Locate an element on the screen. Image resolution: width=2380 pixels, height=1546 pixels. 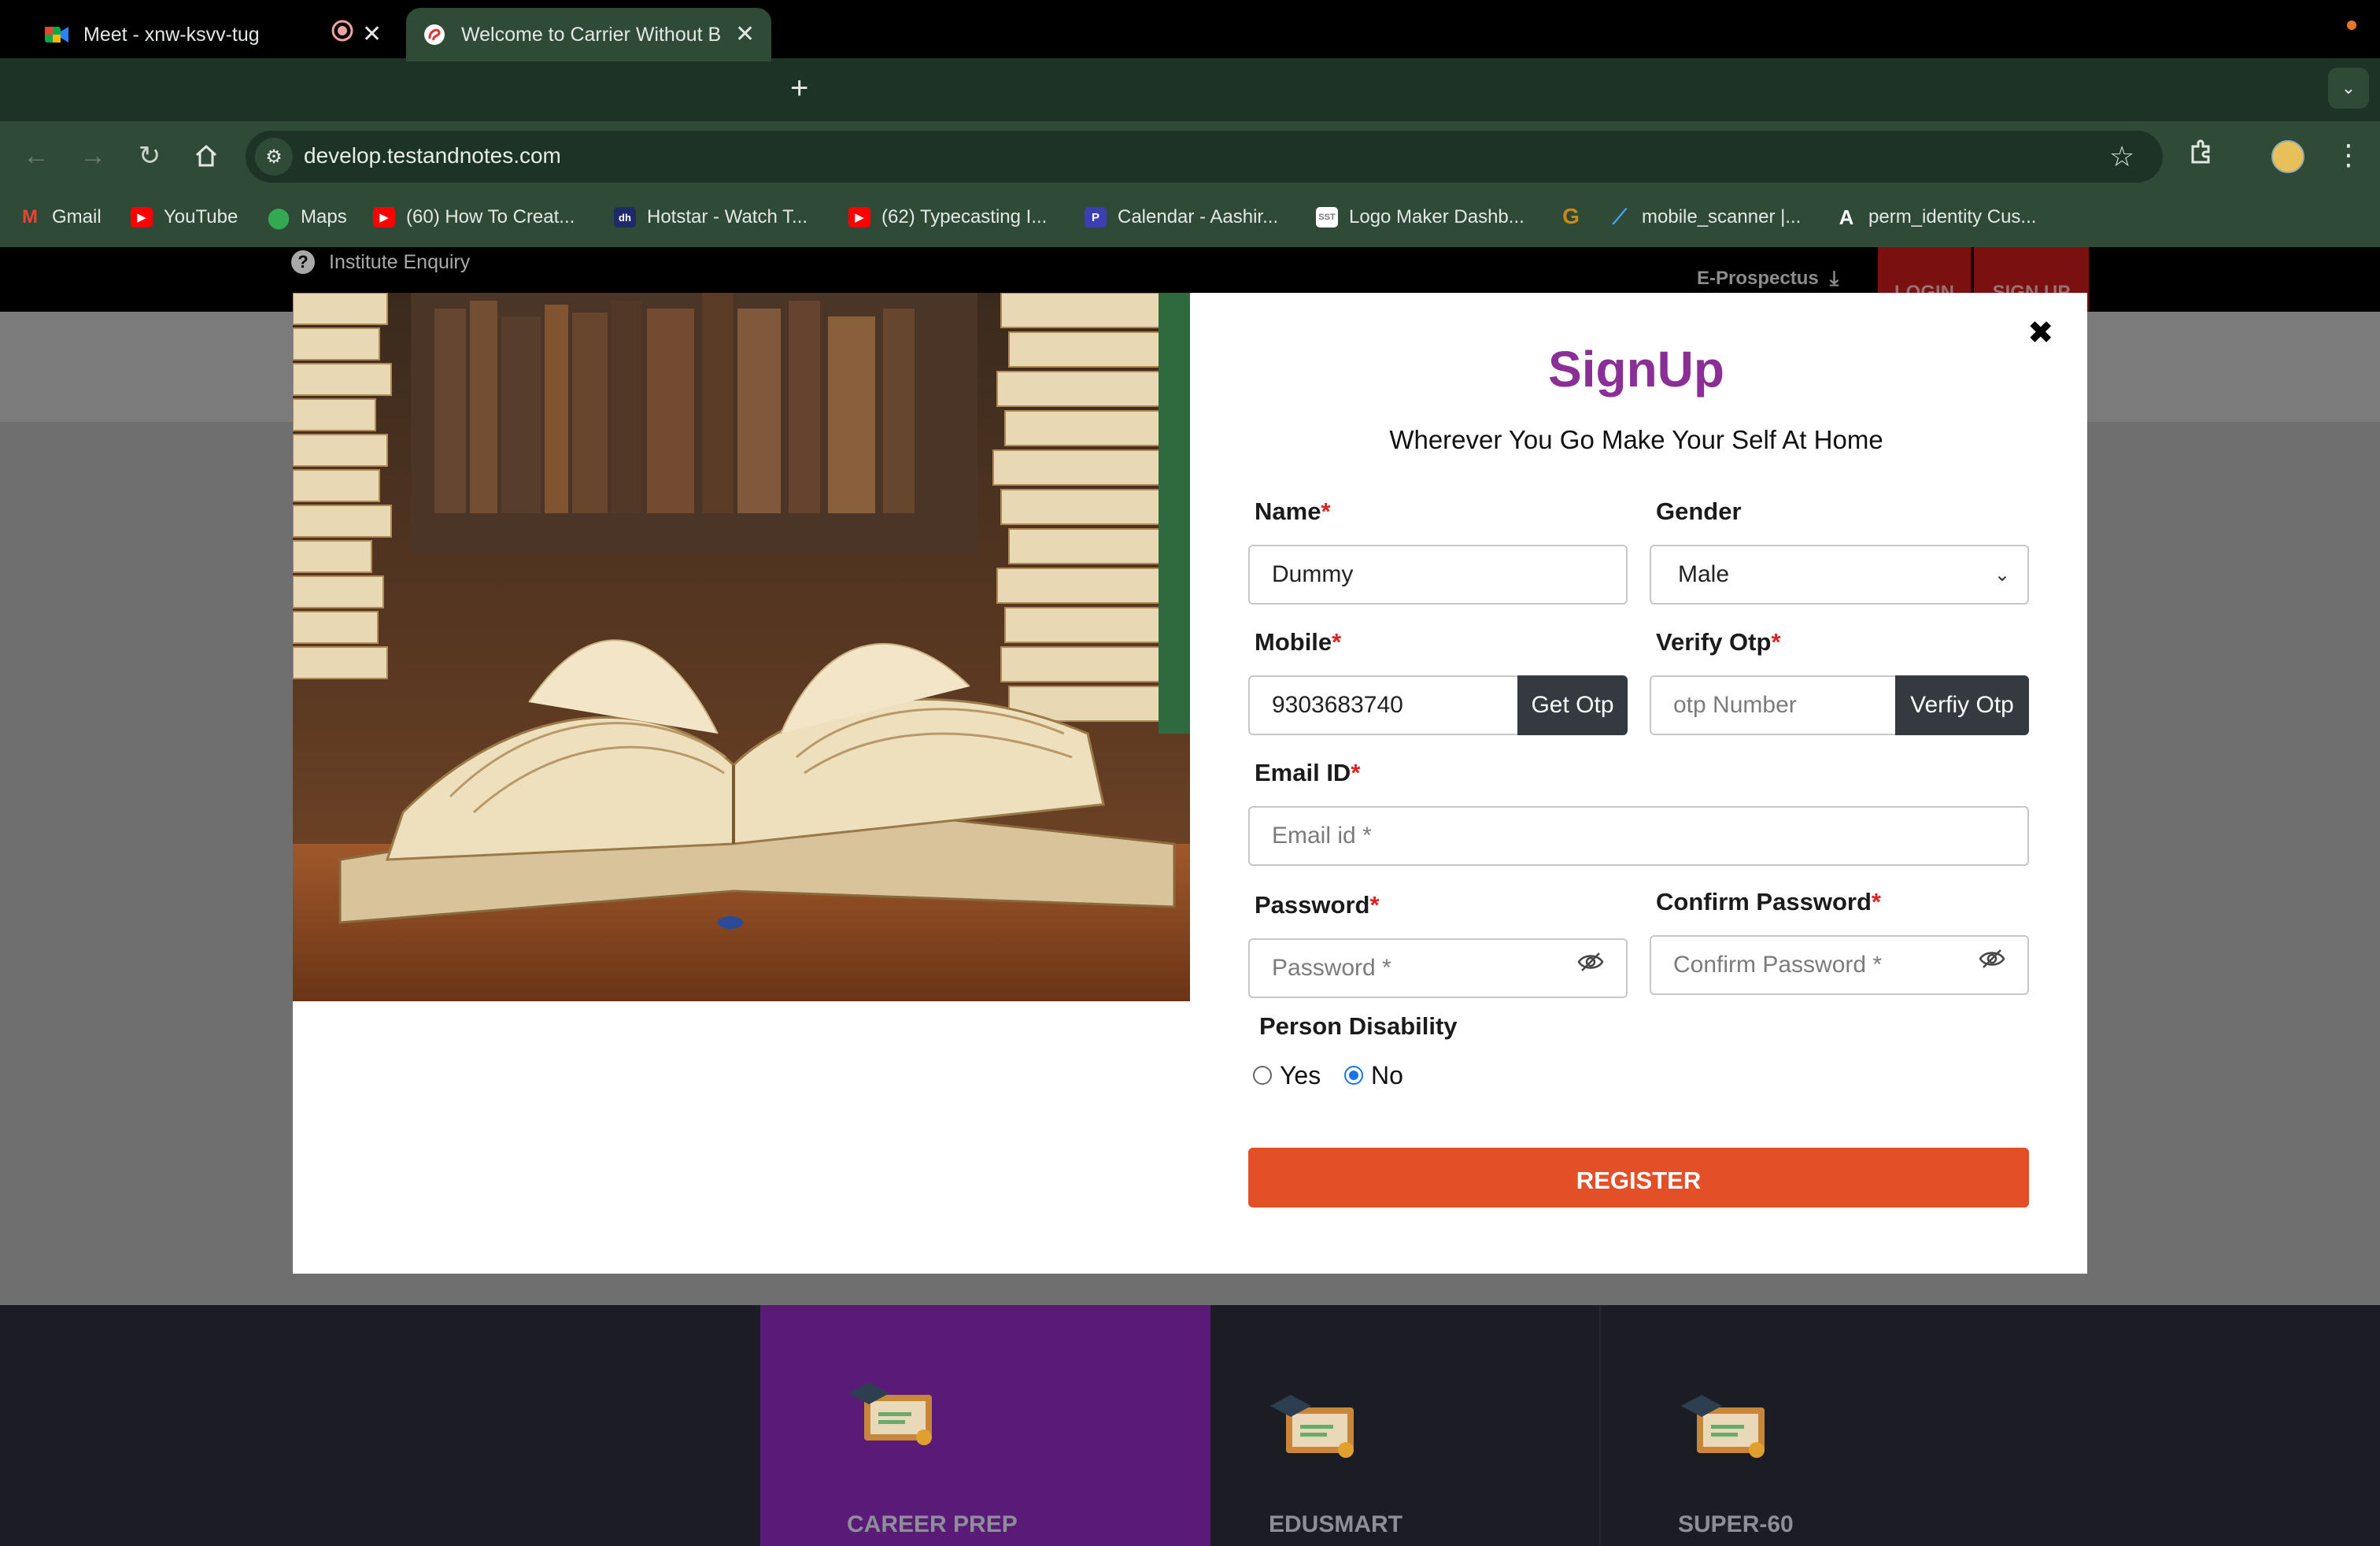
url-text: develop.testandnotes.com is located at coordinates (432, 155).